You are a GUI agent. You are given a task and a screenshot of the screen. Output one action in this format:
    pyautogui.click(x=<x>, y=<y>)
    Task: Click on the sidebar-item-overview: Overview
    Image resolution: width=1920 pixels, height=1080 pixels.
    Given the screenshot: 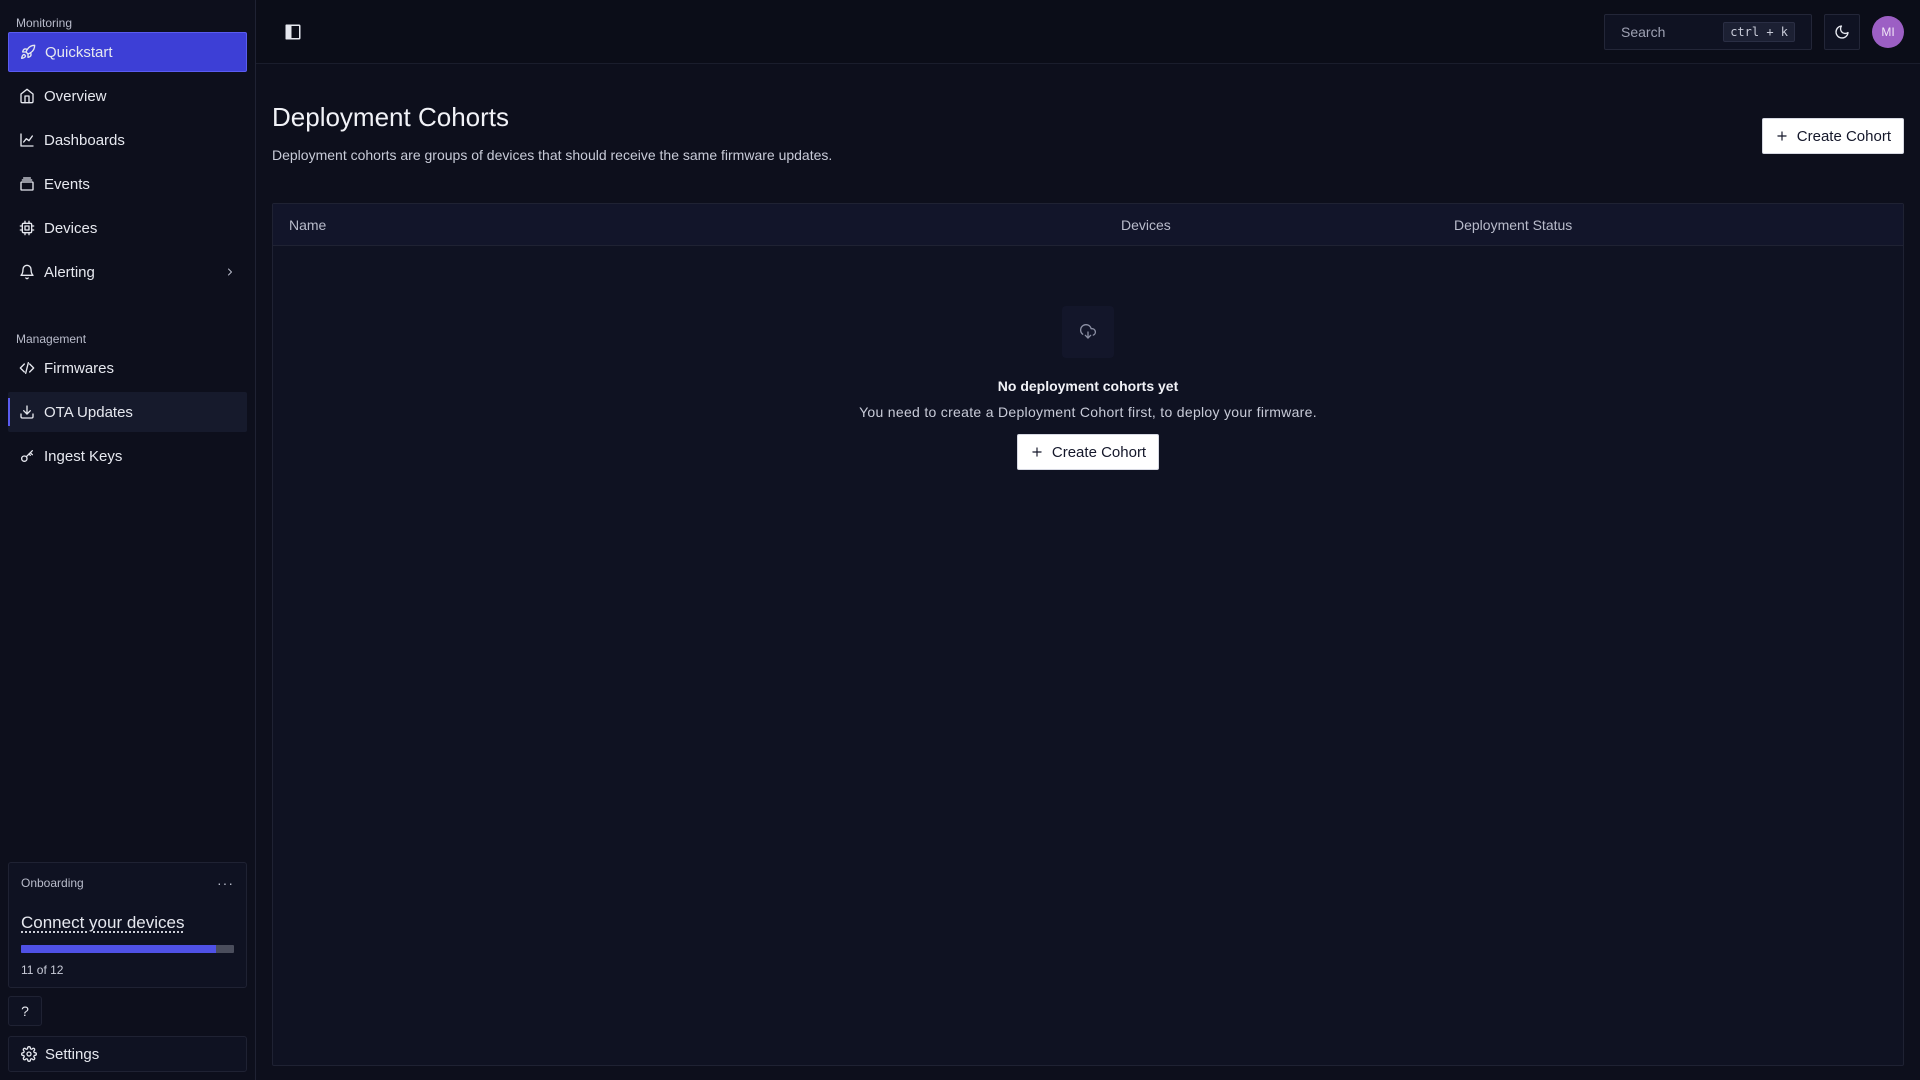 What is the action you would take?
    pyautogui.click(x=127, y=96)
    